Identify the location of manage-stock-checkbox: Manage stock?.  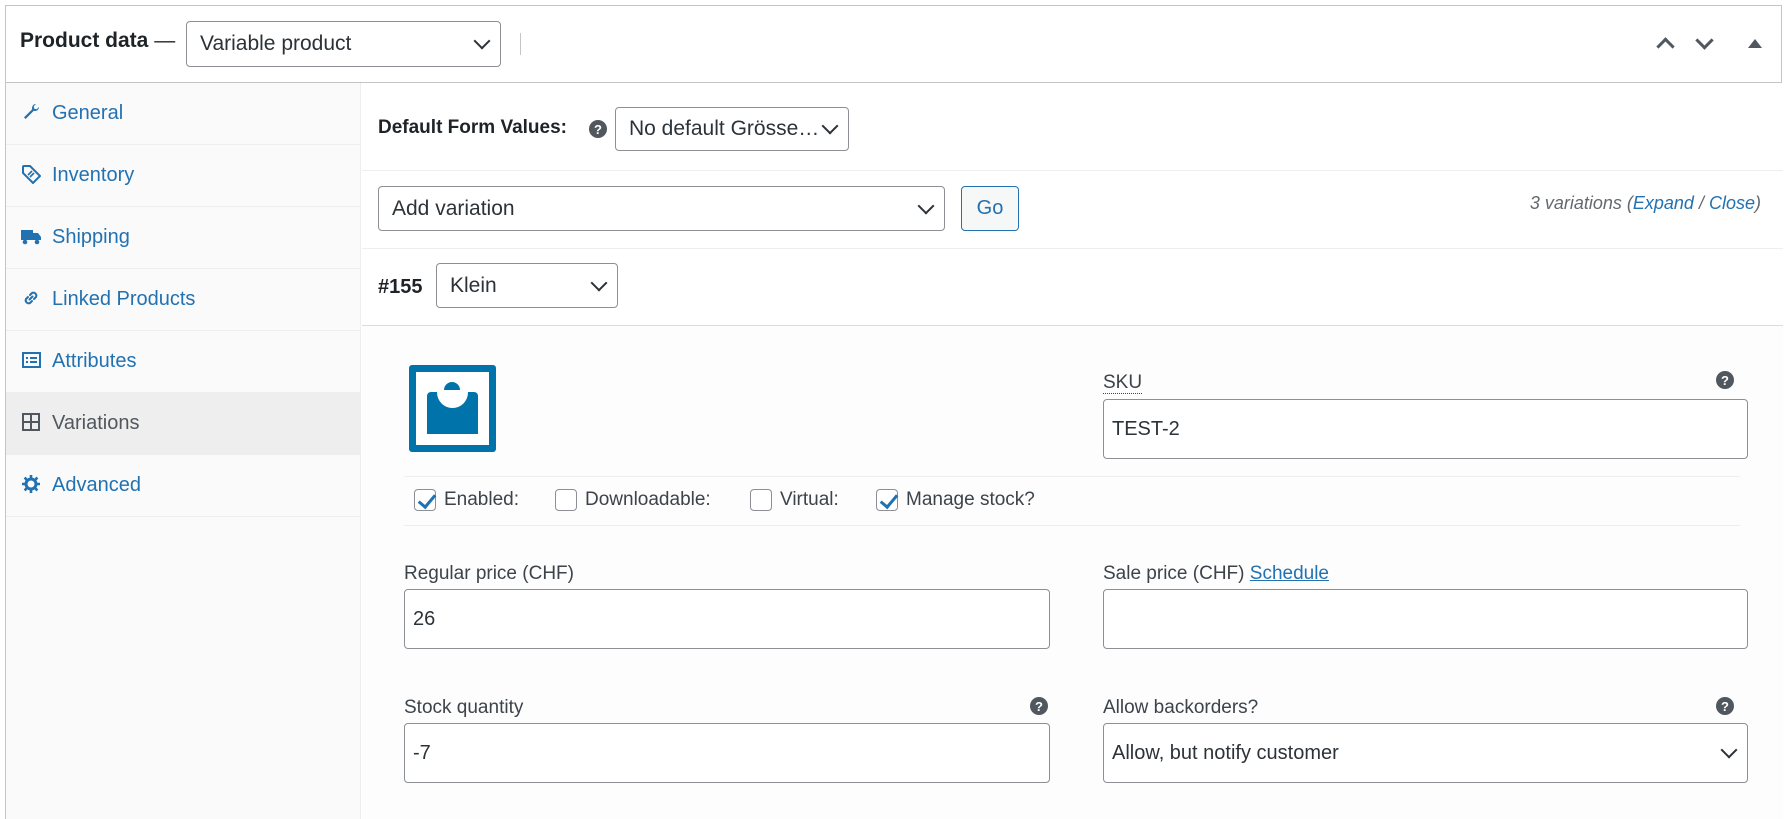
(955, 500).